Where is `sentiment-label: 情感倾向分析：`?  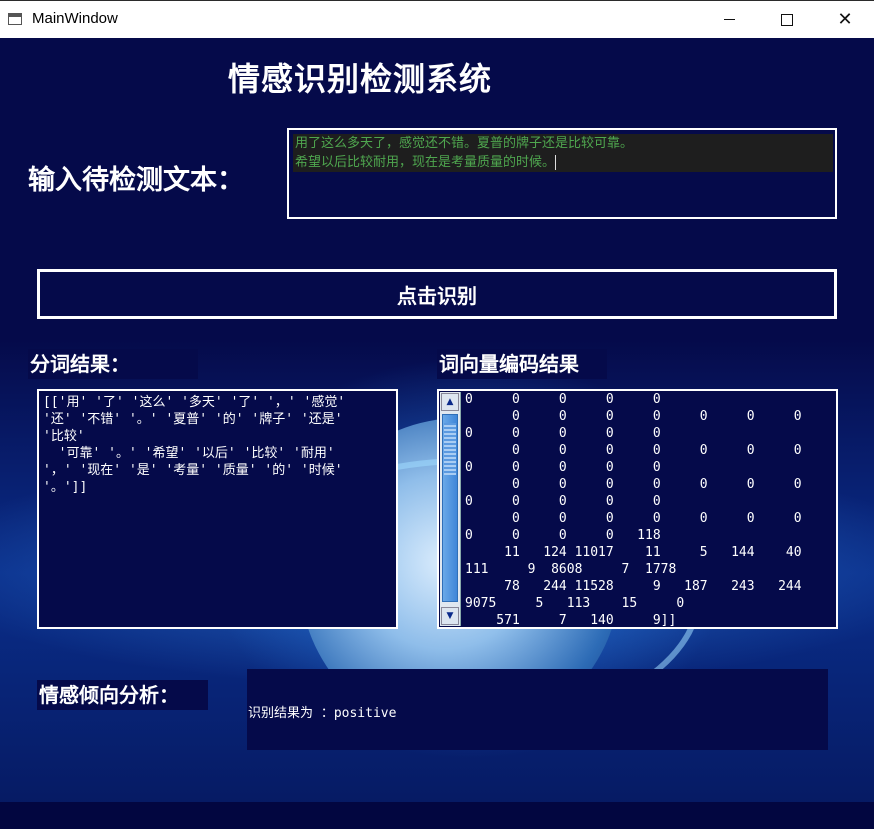
sentiment-label: 情感倾向分析： is located at coordinates (122, 695).